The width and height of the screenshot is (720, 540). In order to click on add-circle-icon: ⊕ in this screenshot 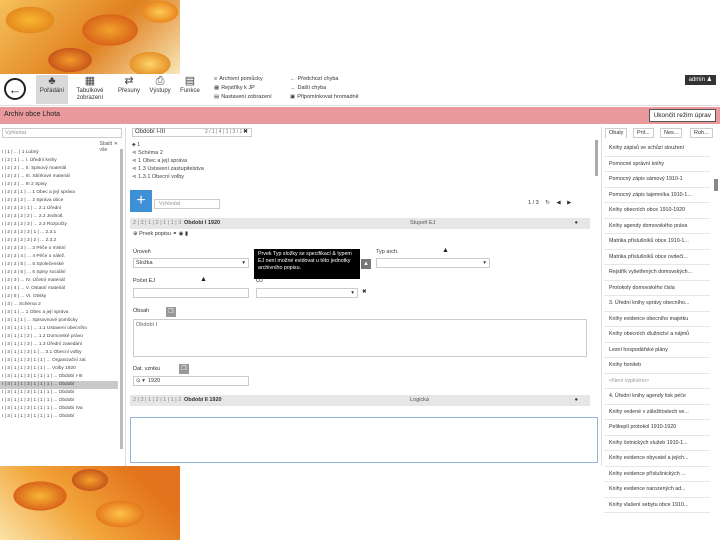, I will do `click(135, 234)`.